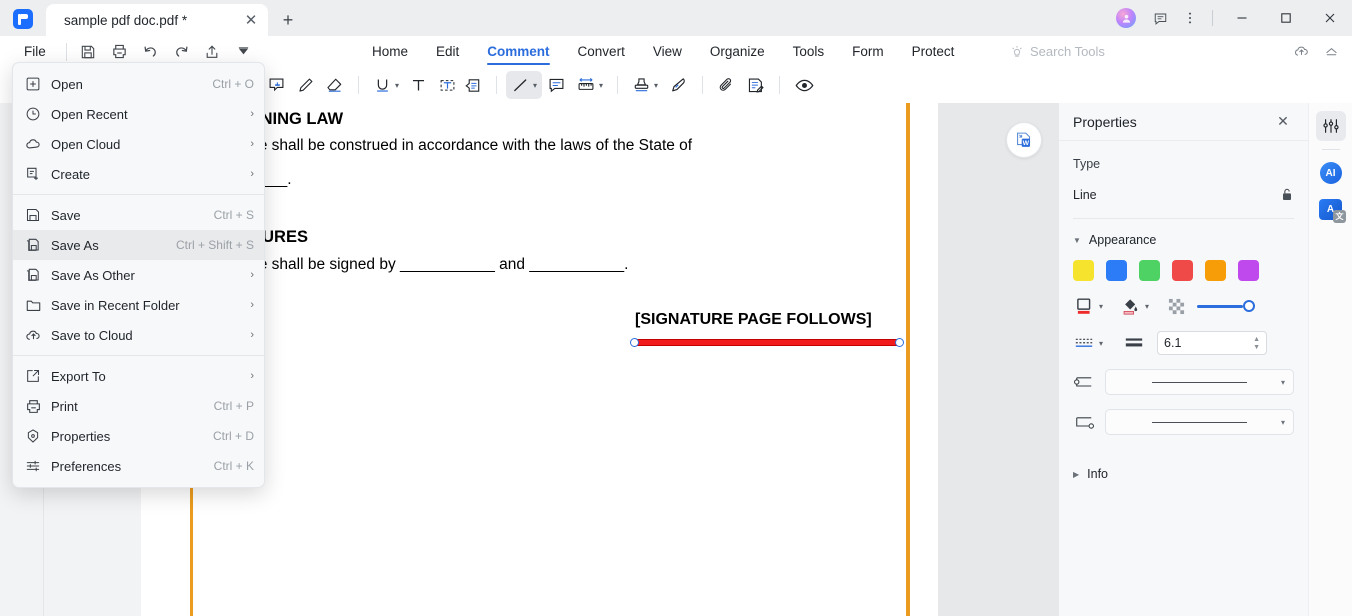 Image resolution: width=1352 pixels, height=616 pixels. I want to click on color-swatch-red, so click(1182, 270).